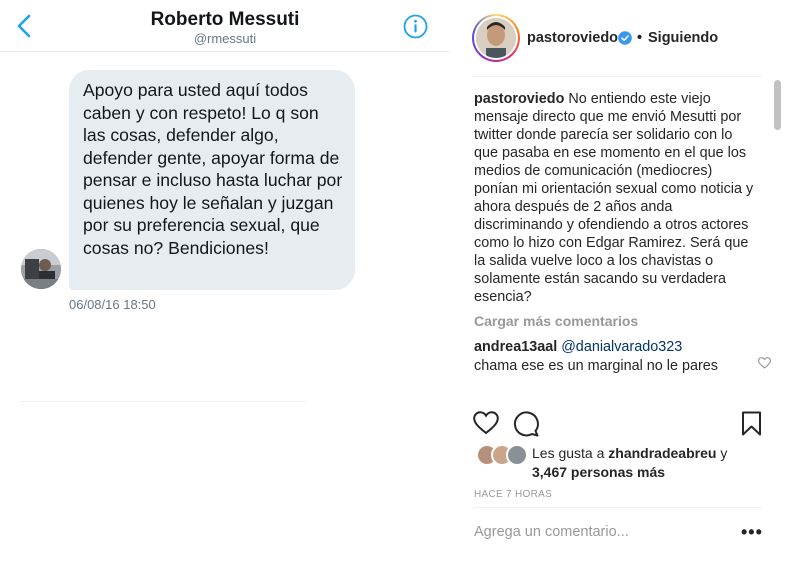  What do you see at coordinates (515, 347) in the screenshot?
I see `comment-username: andrea13aal` at bounding box center [515, 347].